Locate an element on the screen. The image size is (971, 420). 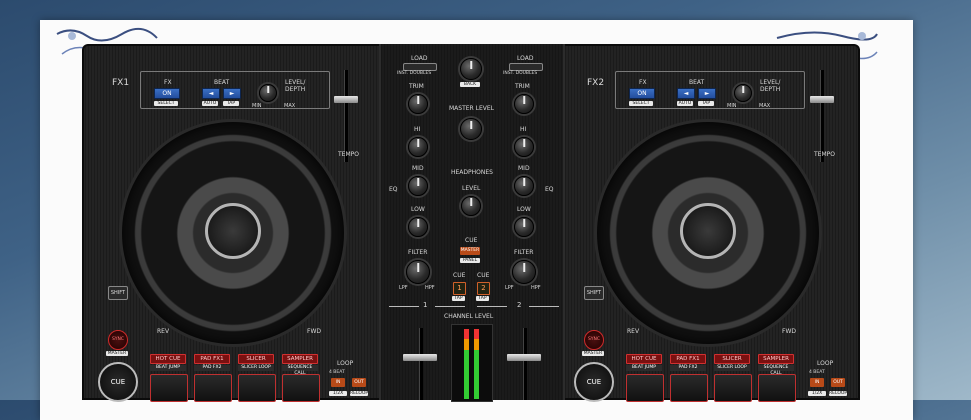
fx2-fx-label: FX is located at coordinates (643, 82).